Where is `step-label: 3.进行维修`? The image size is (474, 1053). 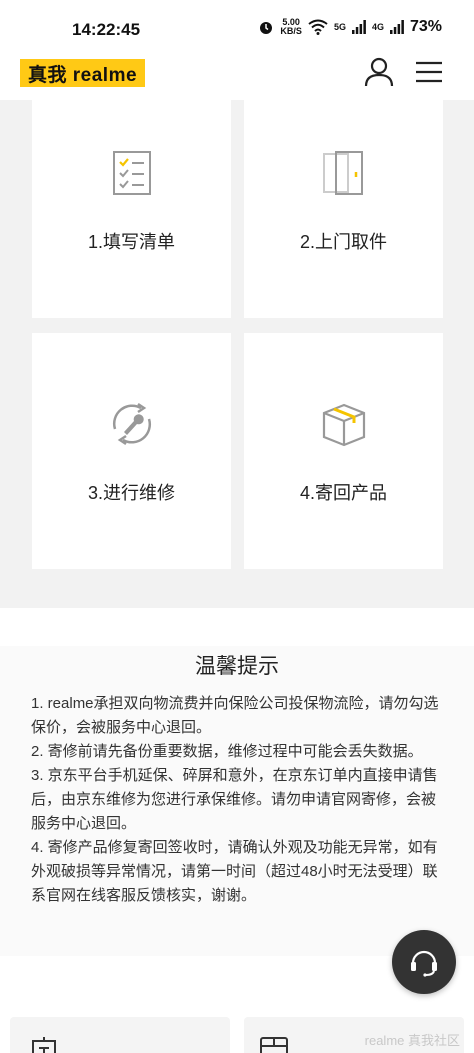
step-label: 3.进行维修 is located at coordinates (131, 493).